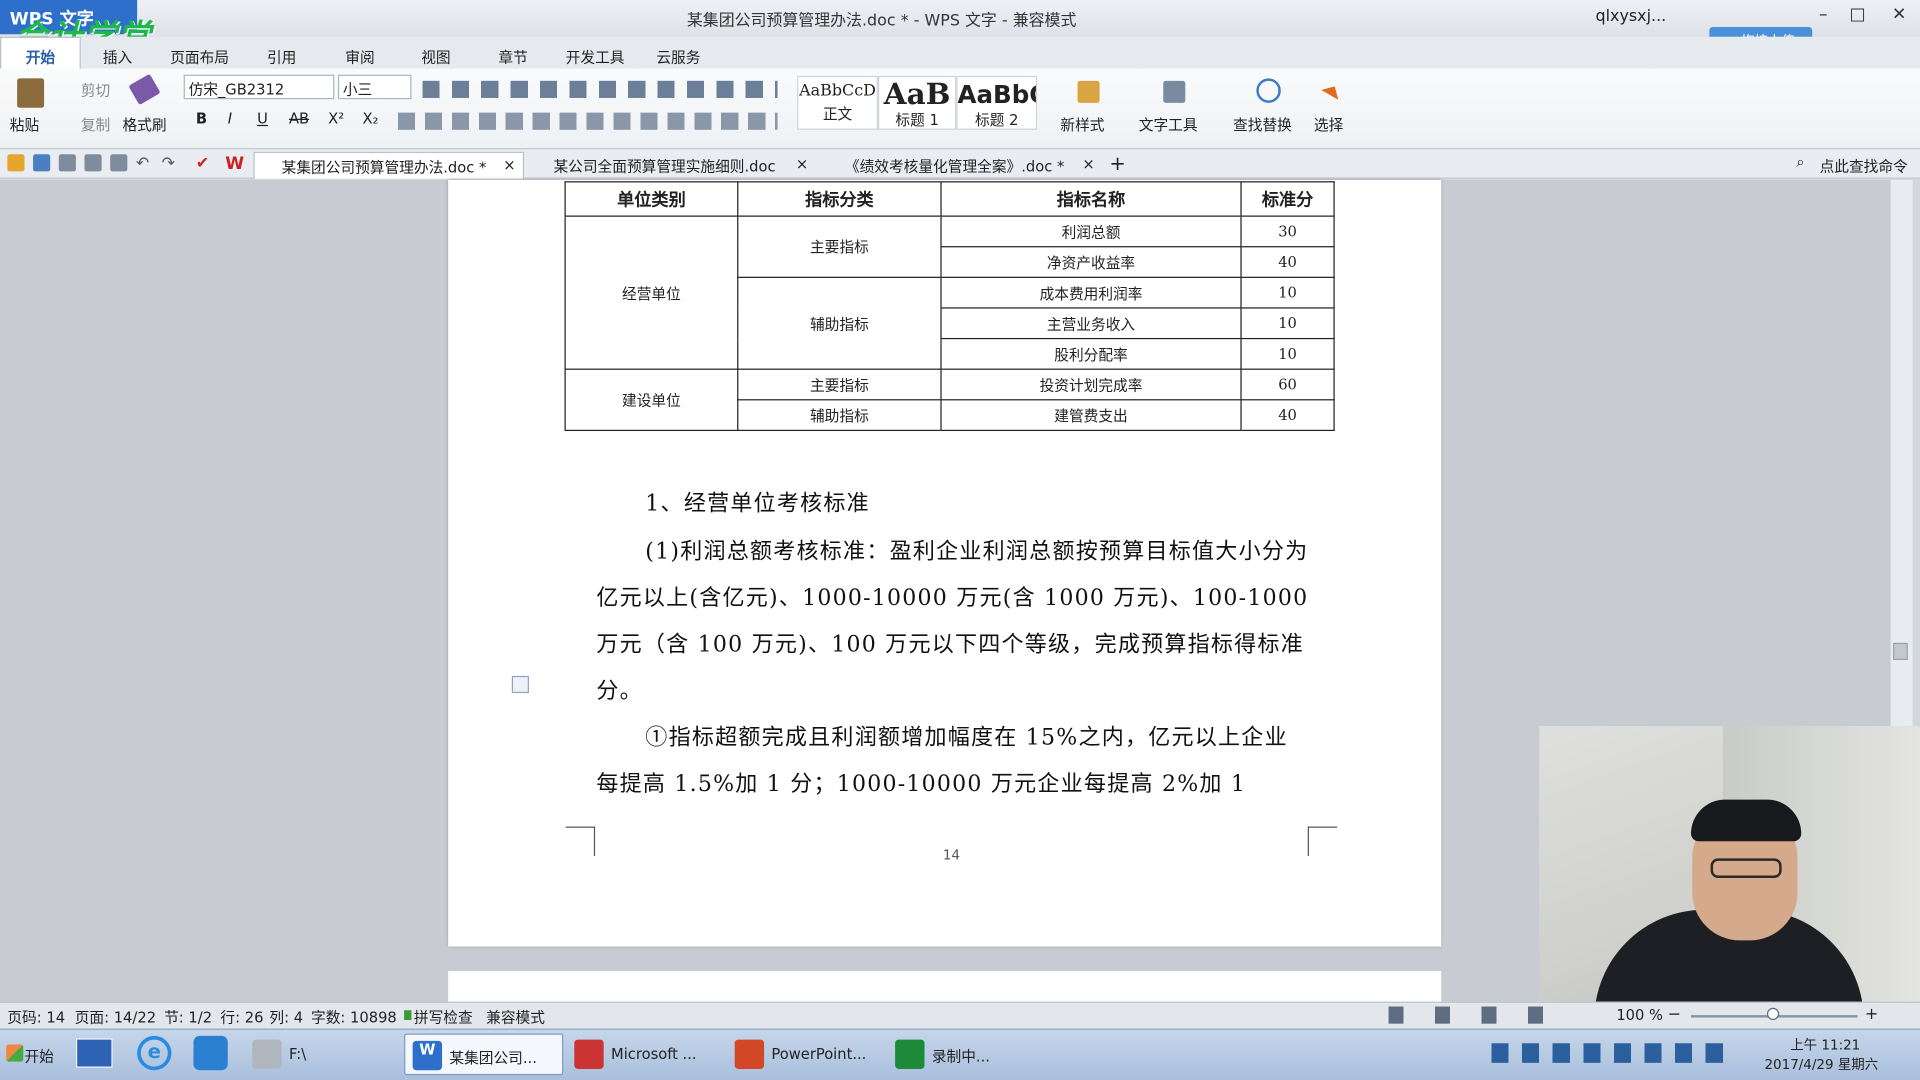  Describe the element at coordinates (144, 124) in the screenshot. I see `format-painter-button: 格式刷` at that location.